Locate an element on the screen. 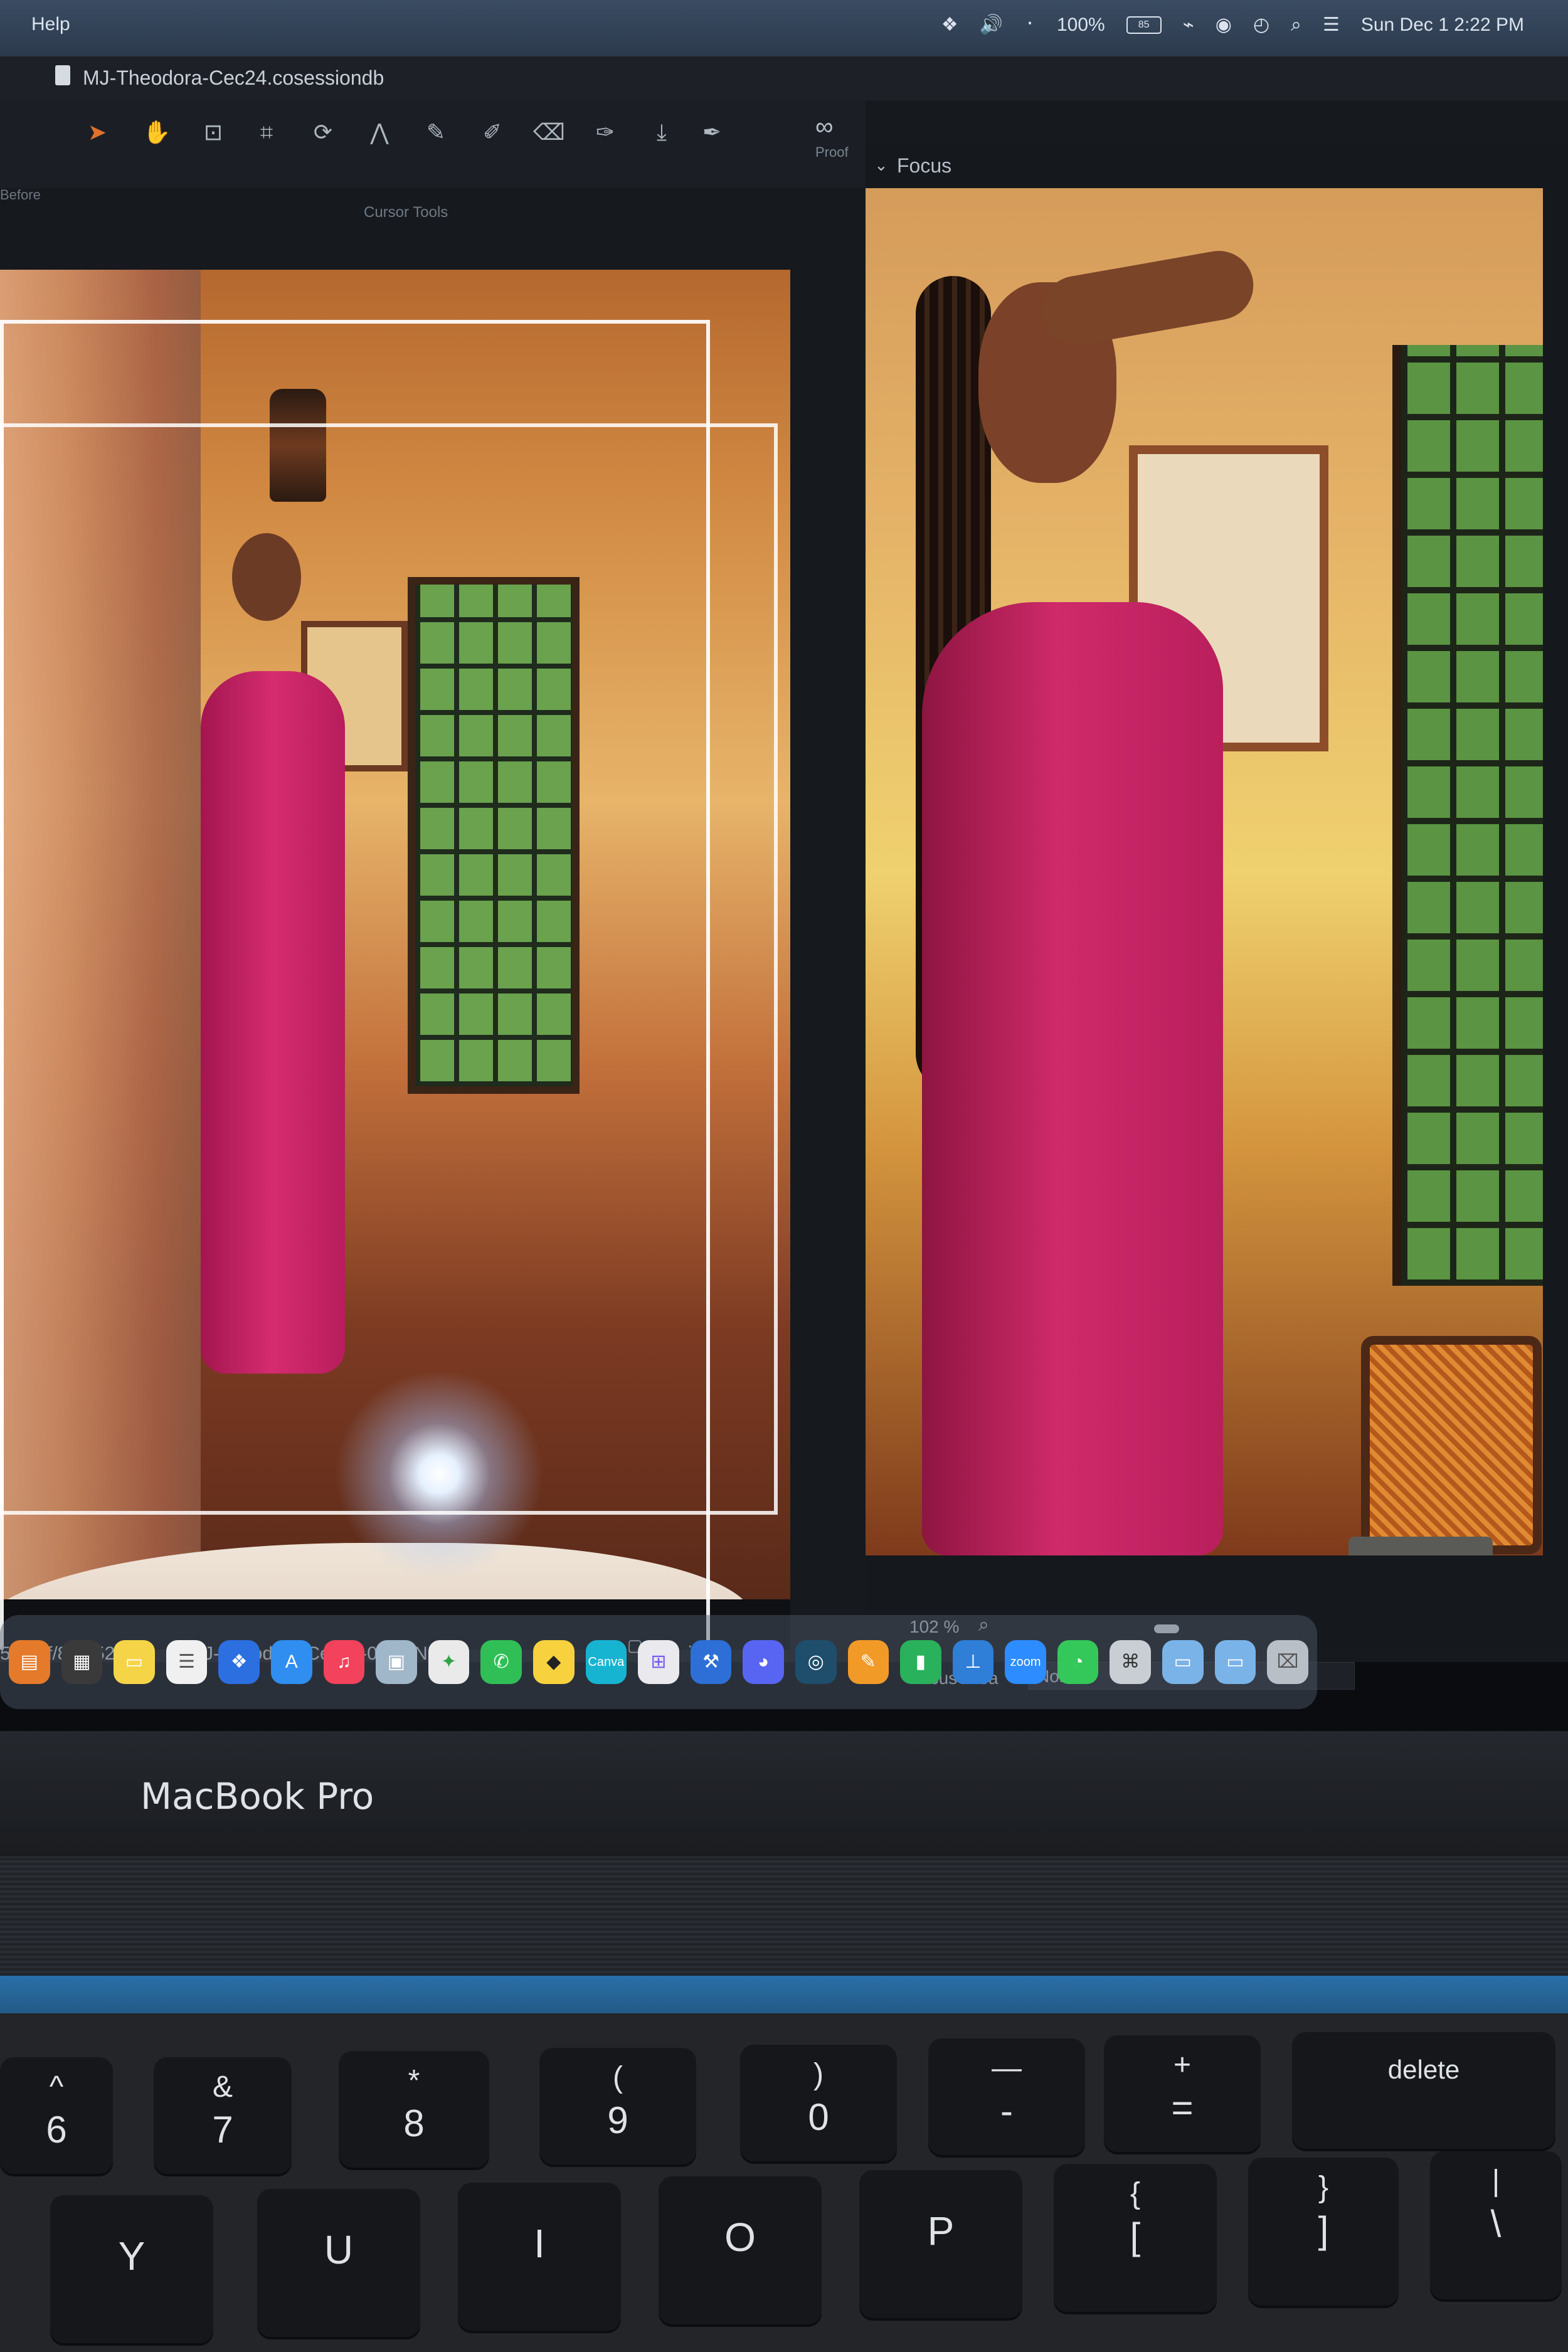 This screenshot has width=1568, height=2352. user-icon: ◉ is located at coordinates (1224, 25).